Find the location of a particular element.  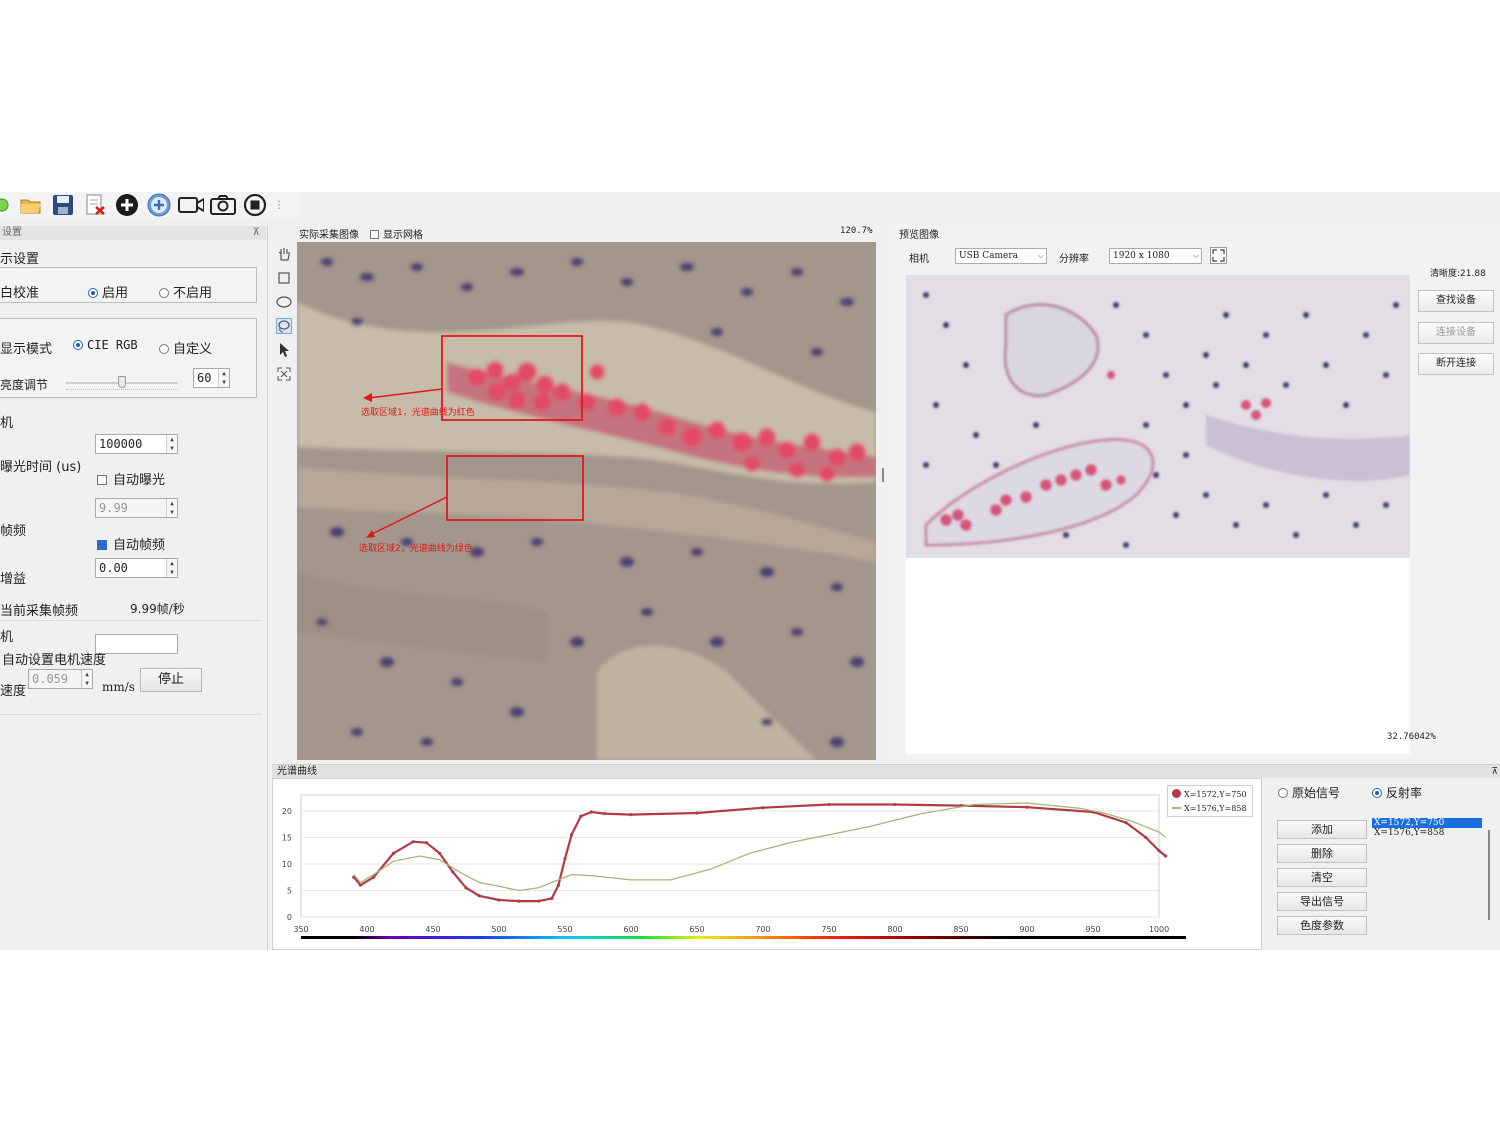

disconnect-button: 断开连接 is located at coordinates (1456, 364).